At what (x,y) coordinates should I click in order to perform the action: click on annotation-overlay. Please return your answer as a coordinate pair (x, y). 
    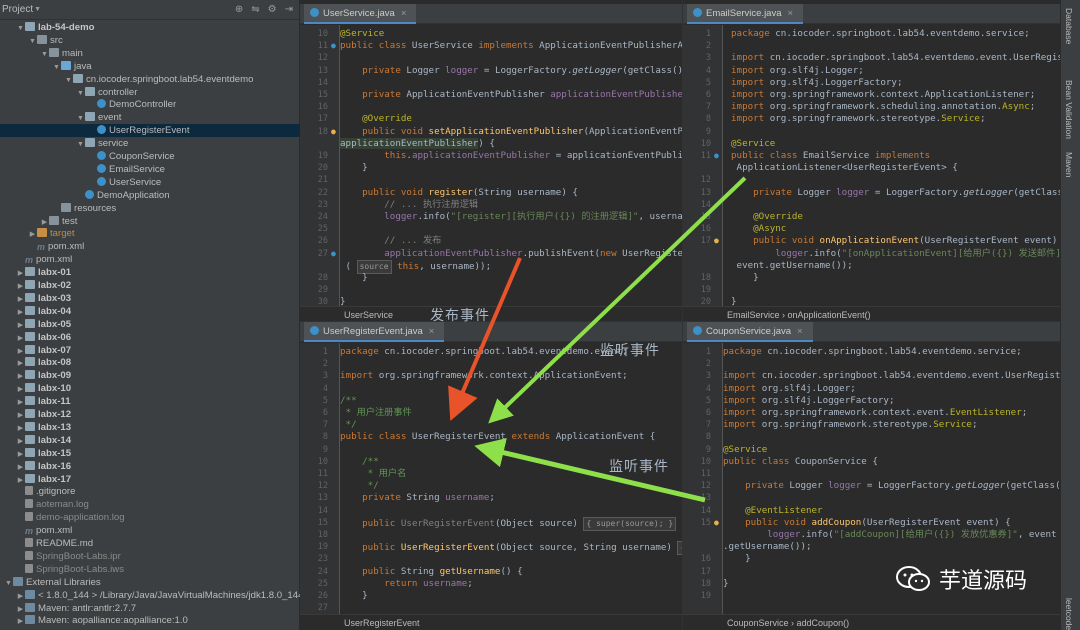
    Looking at the image, I should click on (597, 339).